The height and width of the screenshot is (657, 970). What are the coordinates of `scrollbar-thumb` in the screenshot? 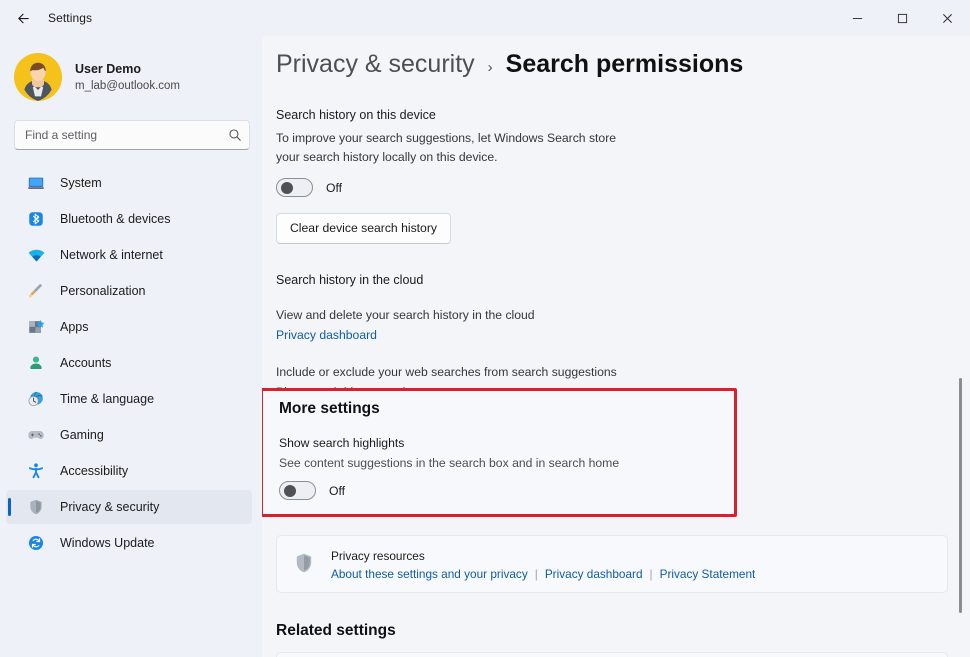 It's located at (960, 495).